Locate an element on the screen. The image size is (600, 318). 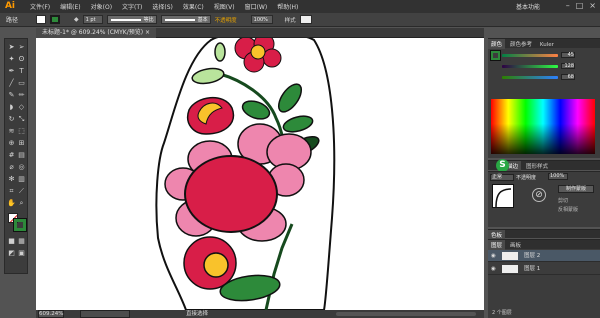
document-tabbar: 未标题-1* @ 609.24% (CMYK/预览) × is located at coordinates (260, 33).